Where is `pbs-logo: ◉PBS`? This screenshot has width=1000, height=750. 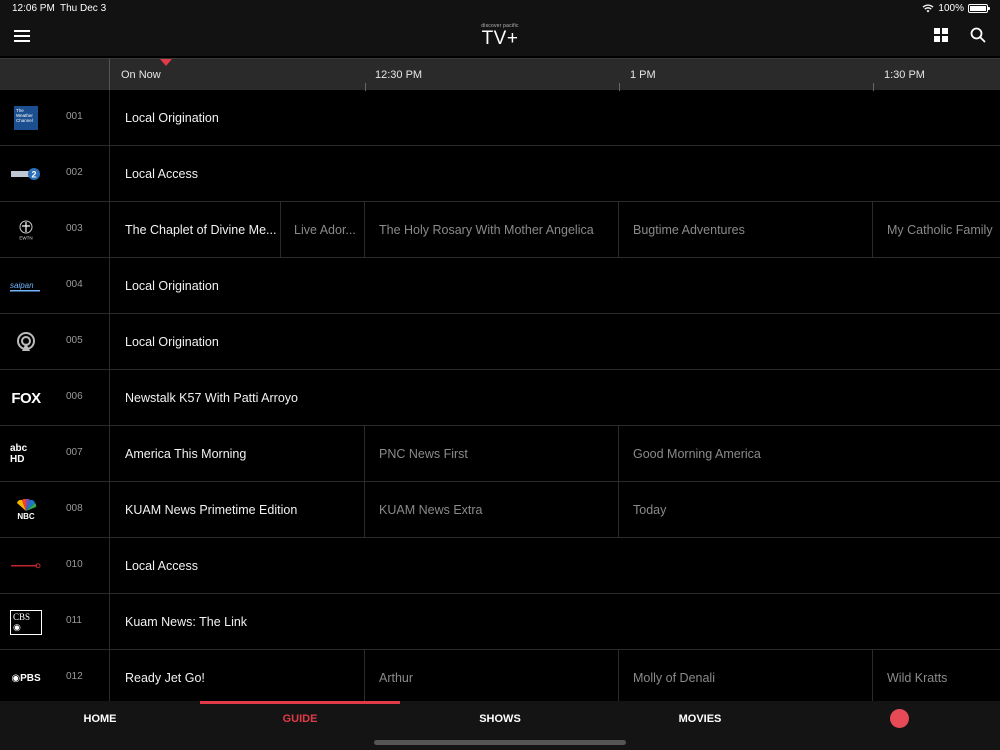
pbs-logo: ◉PBS is located at coordinates (26, 678).